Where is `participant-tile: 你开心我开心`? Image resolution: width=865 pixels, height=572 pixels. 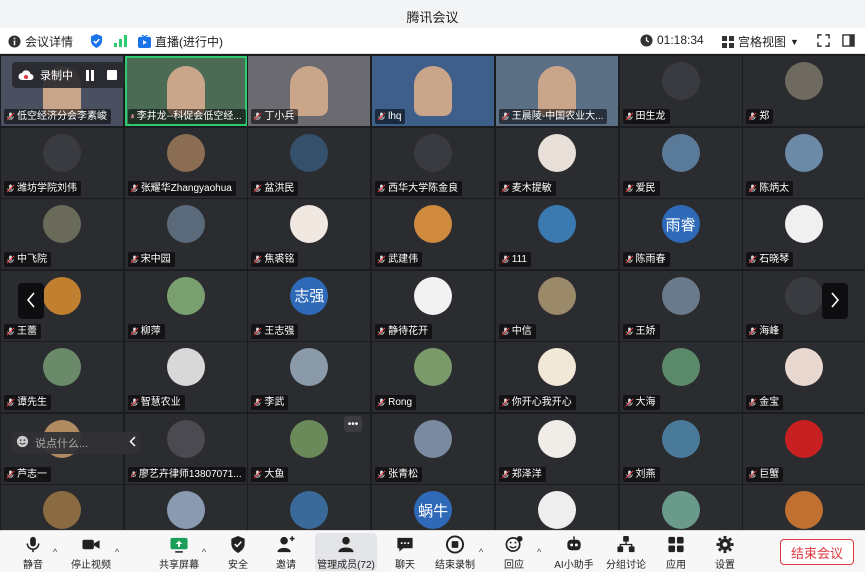
participant-tile: 你开心我开心 is located at coordinates (556, 377).